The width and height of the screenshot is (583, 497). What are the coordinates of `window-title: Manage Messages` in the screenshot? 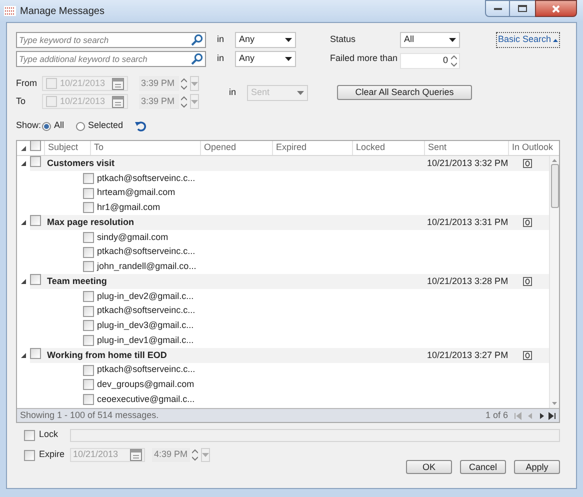 It's located at (62, 11).